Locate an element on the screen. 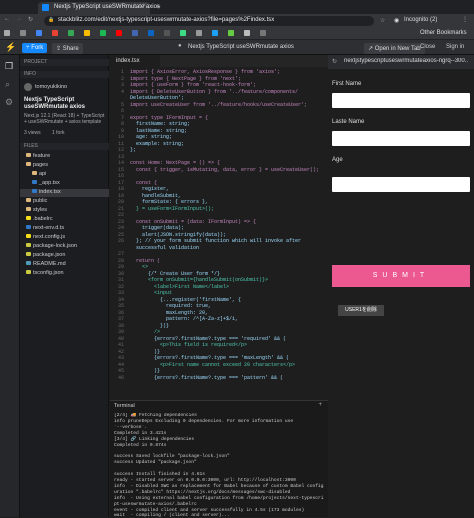  project-header: PROJECT is located at coordinates (64, 62).